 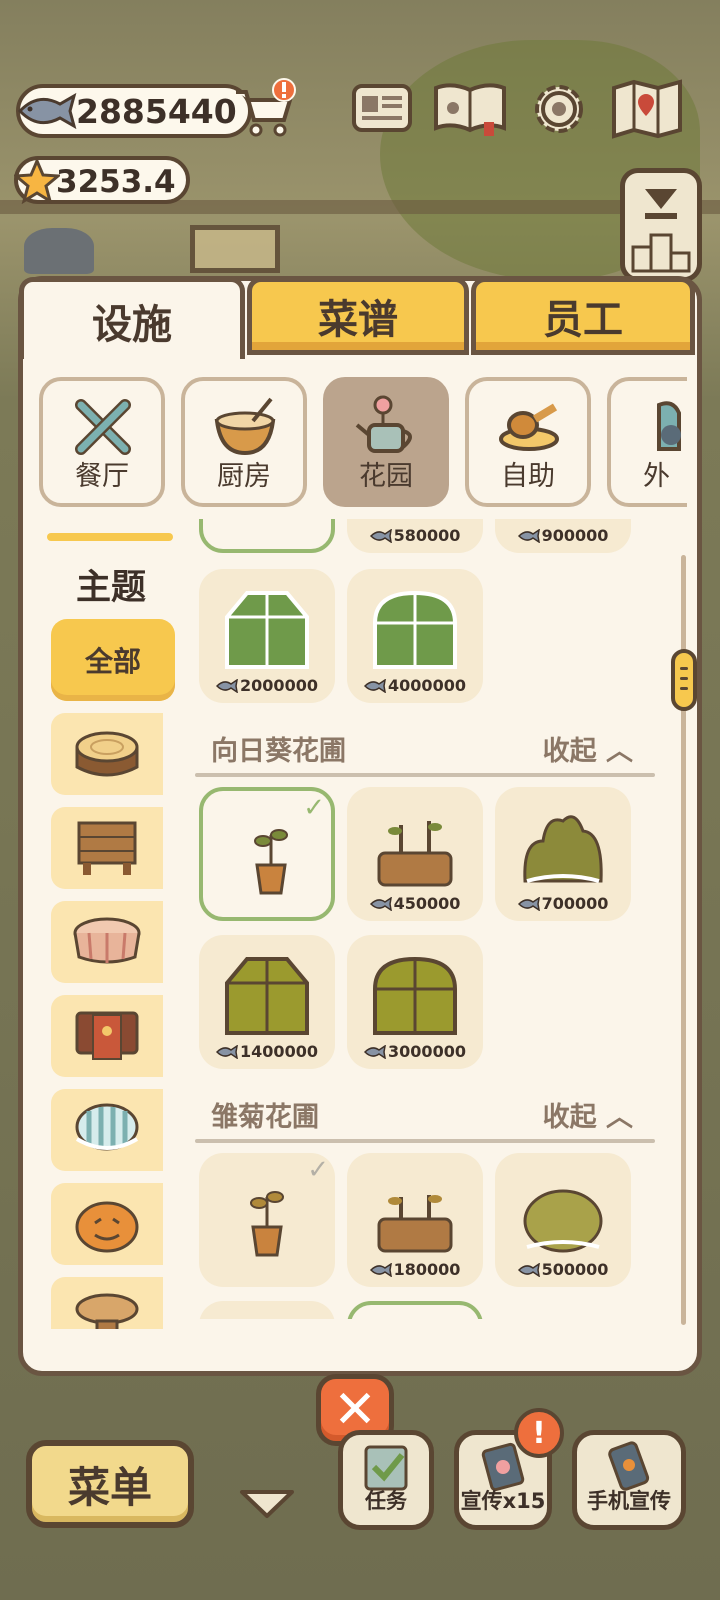 I want to click on category-label: 自助, so click(x=528, y=476).